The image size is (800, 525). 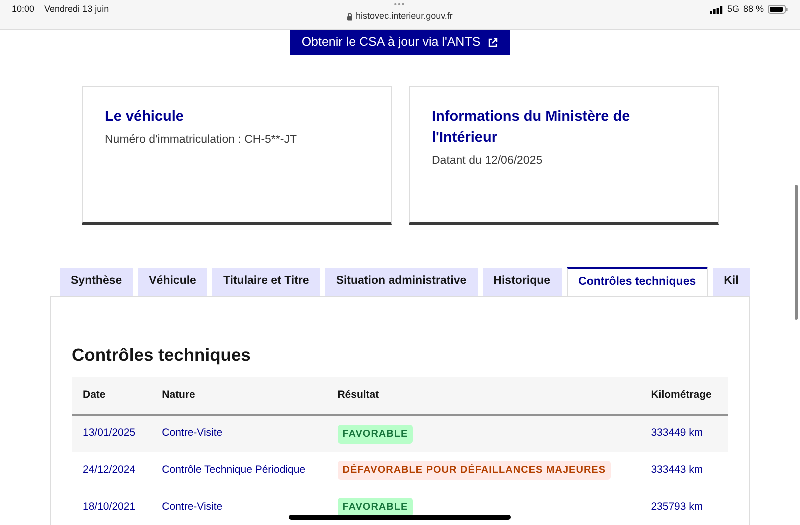 I want to click on tab: Véhicule, so click(x=173, y=282).